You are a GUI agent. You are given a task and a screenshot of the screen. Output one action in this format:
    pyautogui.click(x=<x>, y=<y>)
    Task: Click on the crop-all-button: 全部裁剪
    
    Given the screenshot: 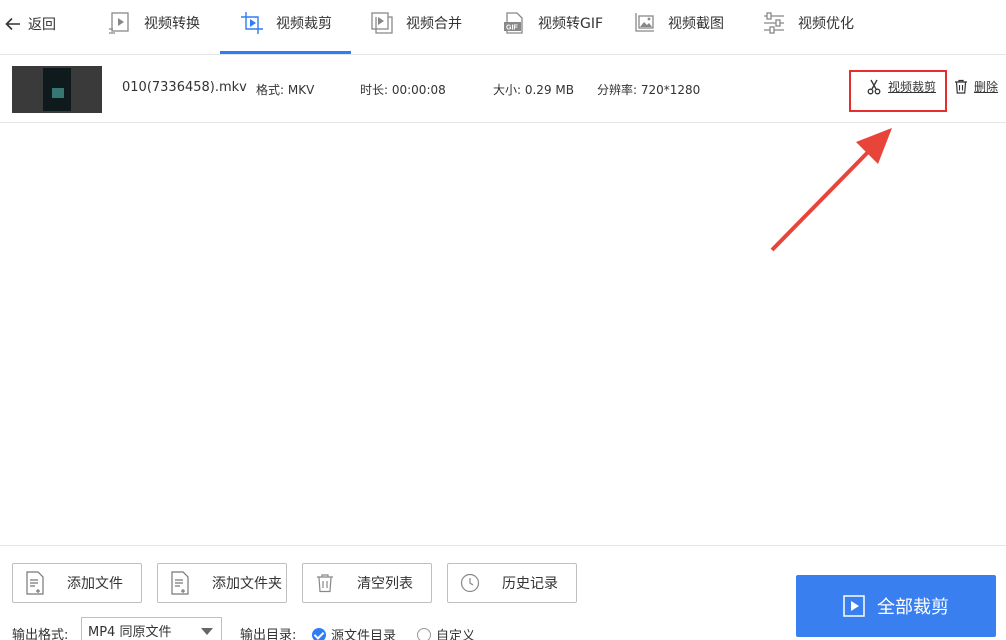 What is the action you would take?
    pyautogui.click(x=896, y=606)
    